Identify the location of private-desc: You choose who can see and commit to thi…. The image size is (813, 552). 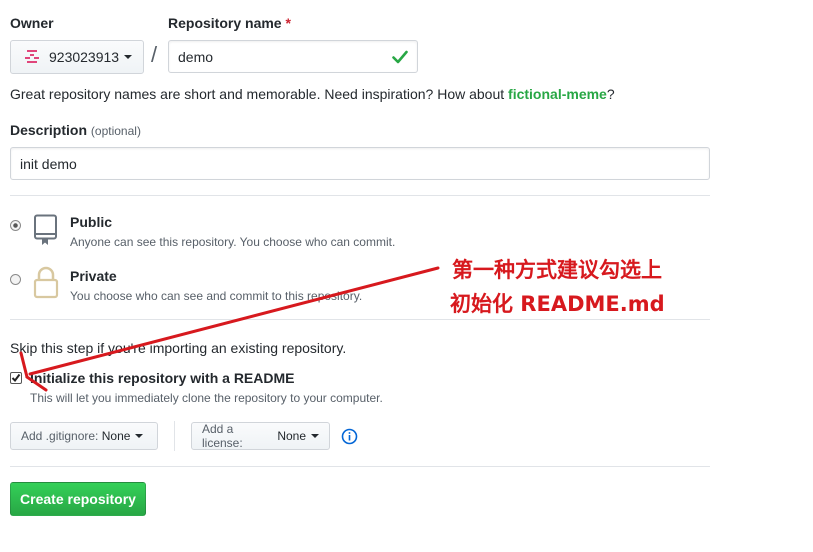
(216, 296).